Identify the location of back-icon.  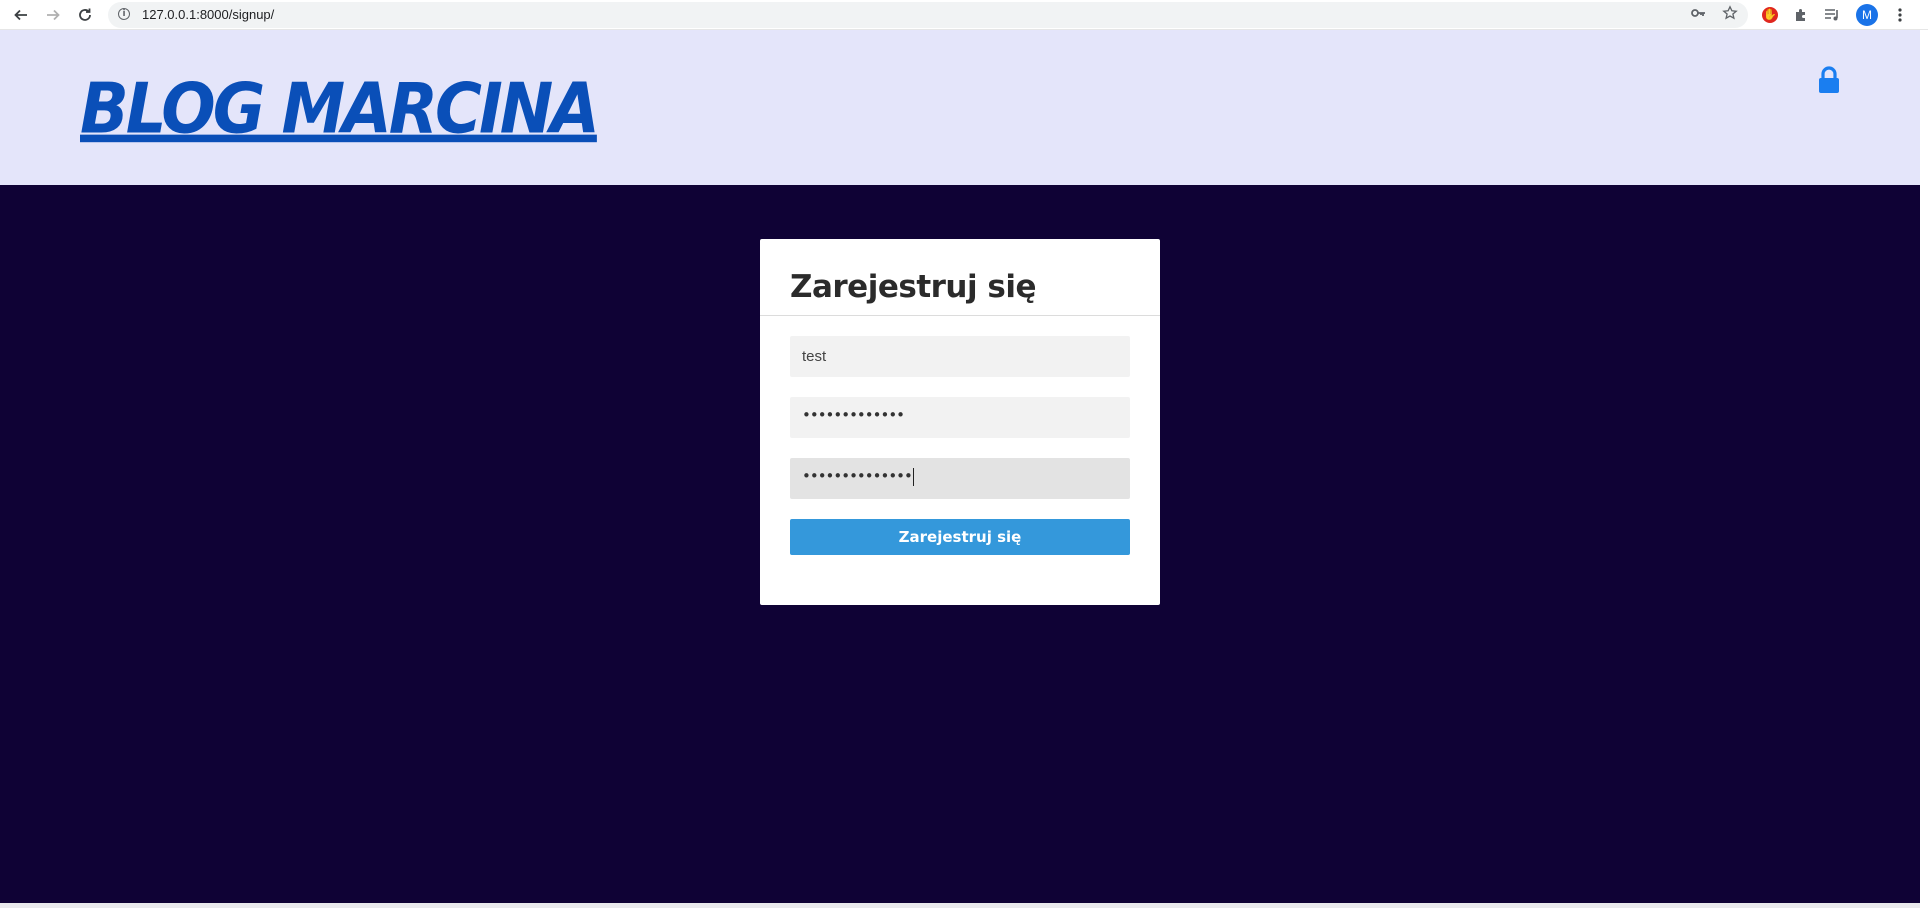
(21, 15).